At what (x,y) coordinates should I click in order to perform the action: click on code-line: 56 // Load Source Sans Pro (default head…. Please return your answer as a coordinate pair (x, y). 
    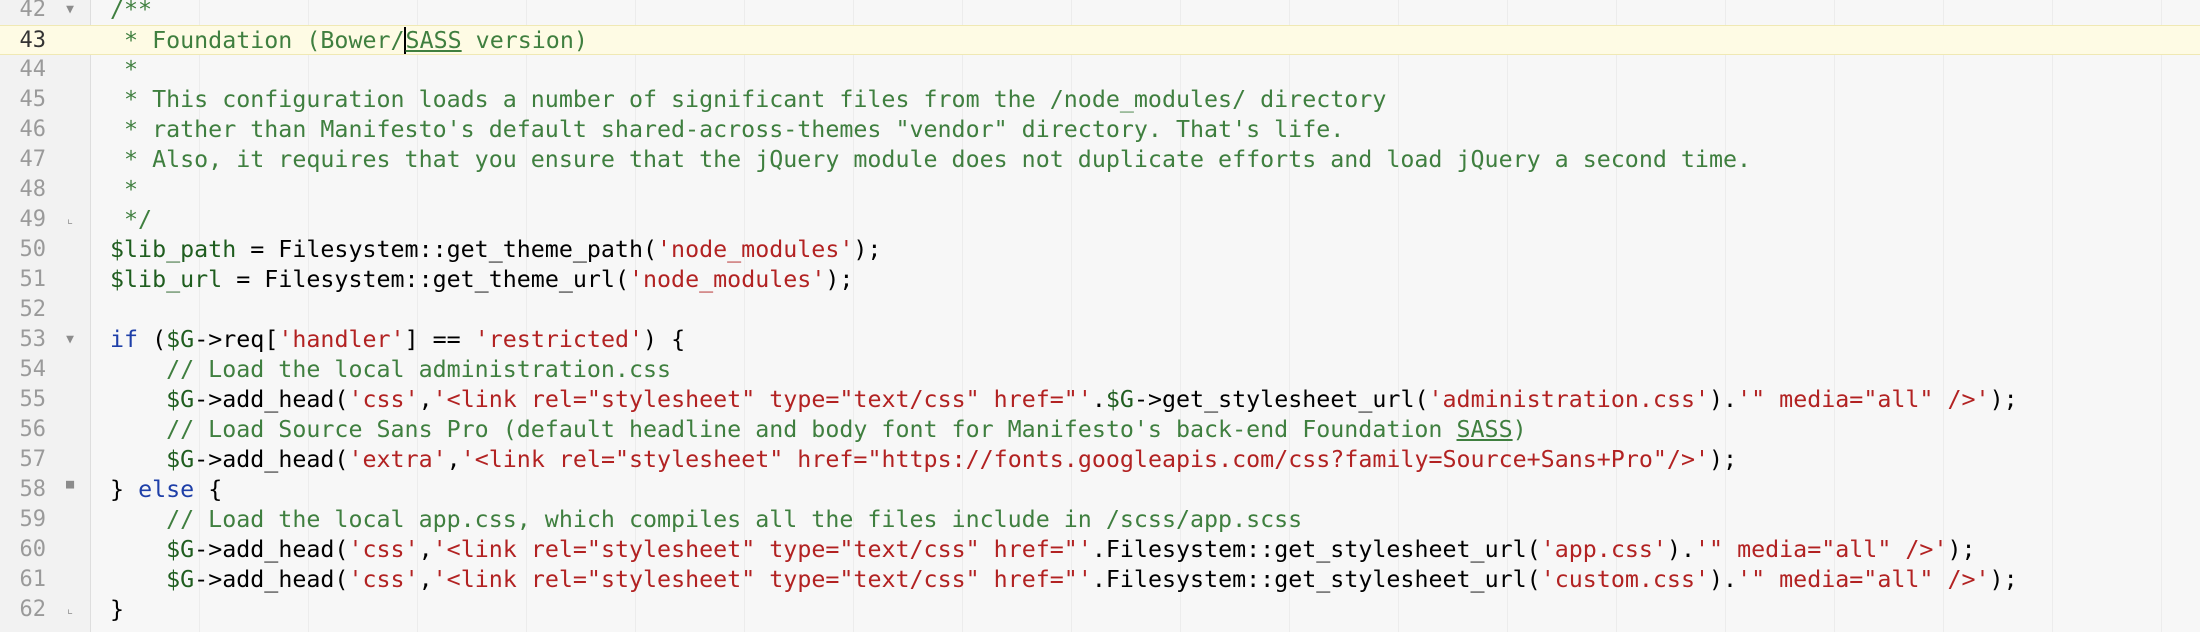
    Looking at the image, I should click on (1100, 430).